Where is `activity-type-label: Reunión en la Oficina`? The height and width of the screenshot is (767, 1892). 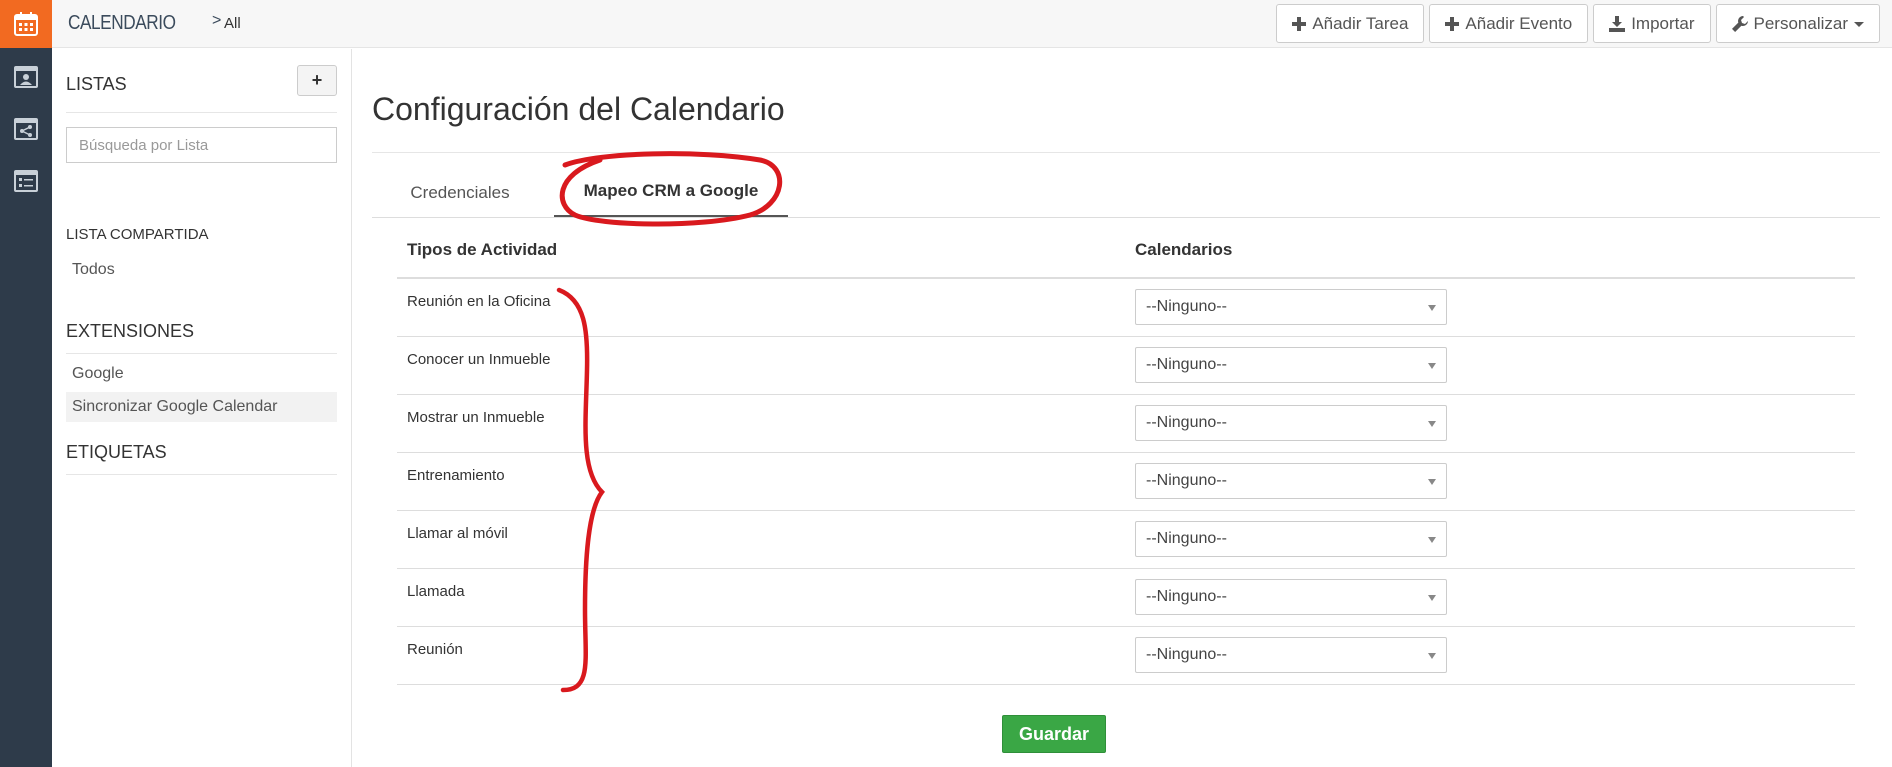 activity-type-label: Reunión en la Oficina is located at coordinates (479, 301).